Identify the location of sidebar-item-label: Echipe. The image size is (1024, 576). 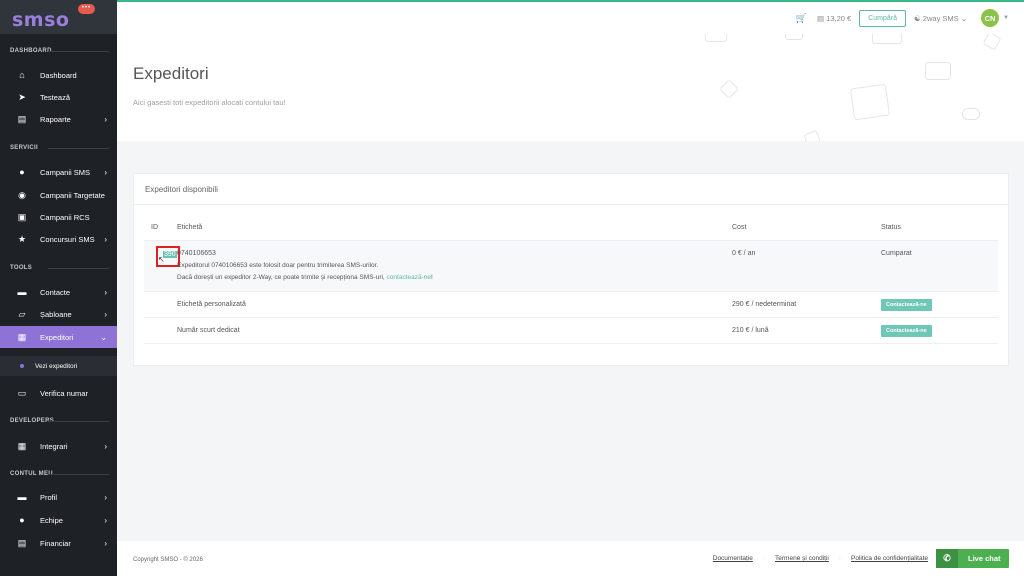
(51, 520).